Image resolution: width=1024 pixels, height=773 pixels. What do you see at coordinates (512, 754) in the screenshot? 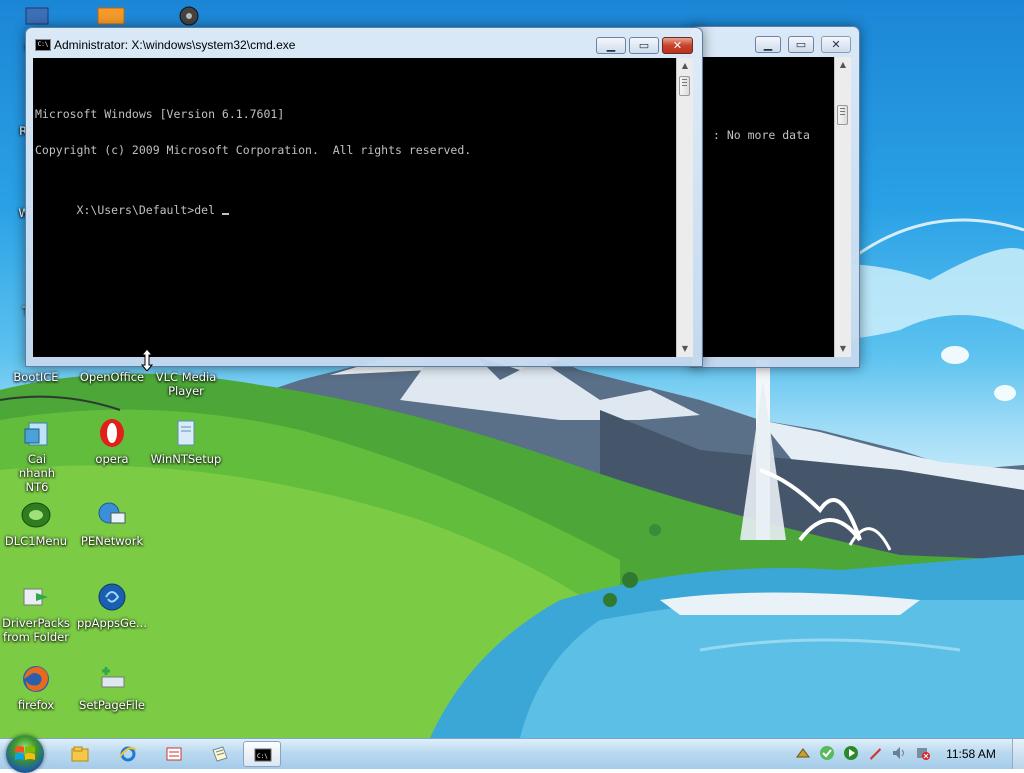
I see `taskbar: C:\ 11:58 AM` at bounding box center [512, 754].